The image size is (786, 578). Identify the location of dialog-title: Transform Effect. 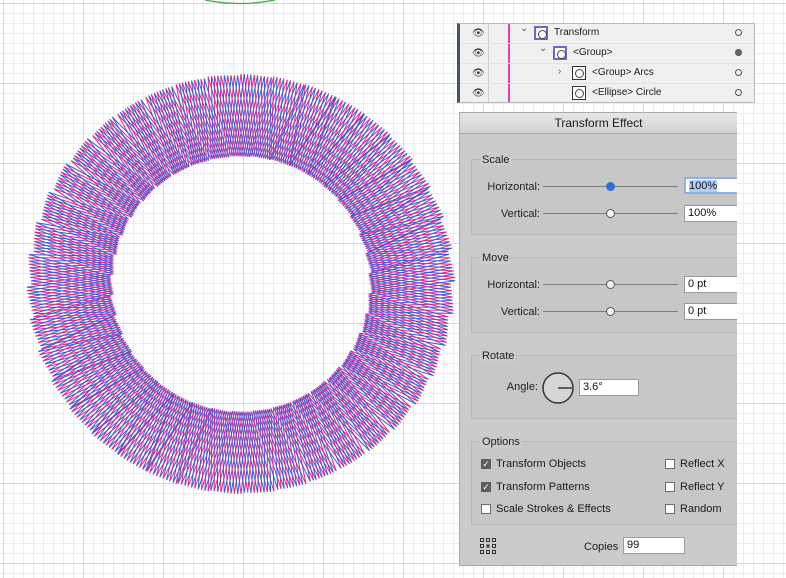
(598, 123).